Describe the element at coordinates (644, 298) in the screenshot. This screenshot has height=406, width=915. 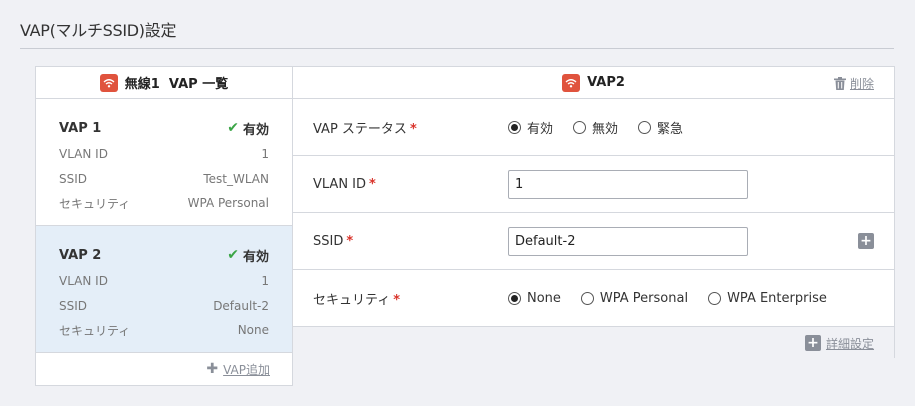
I see `radio-label: WPA Personal` at that location.